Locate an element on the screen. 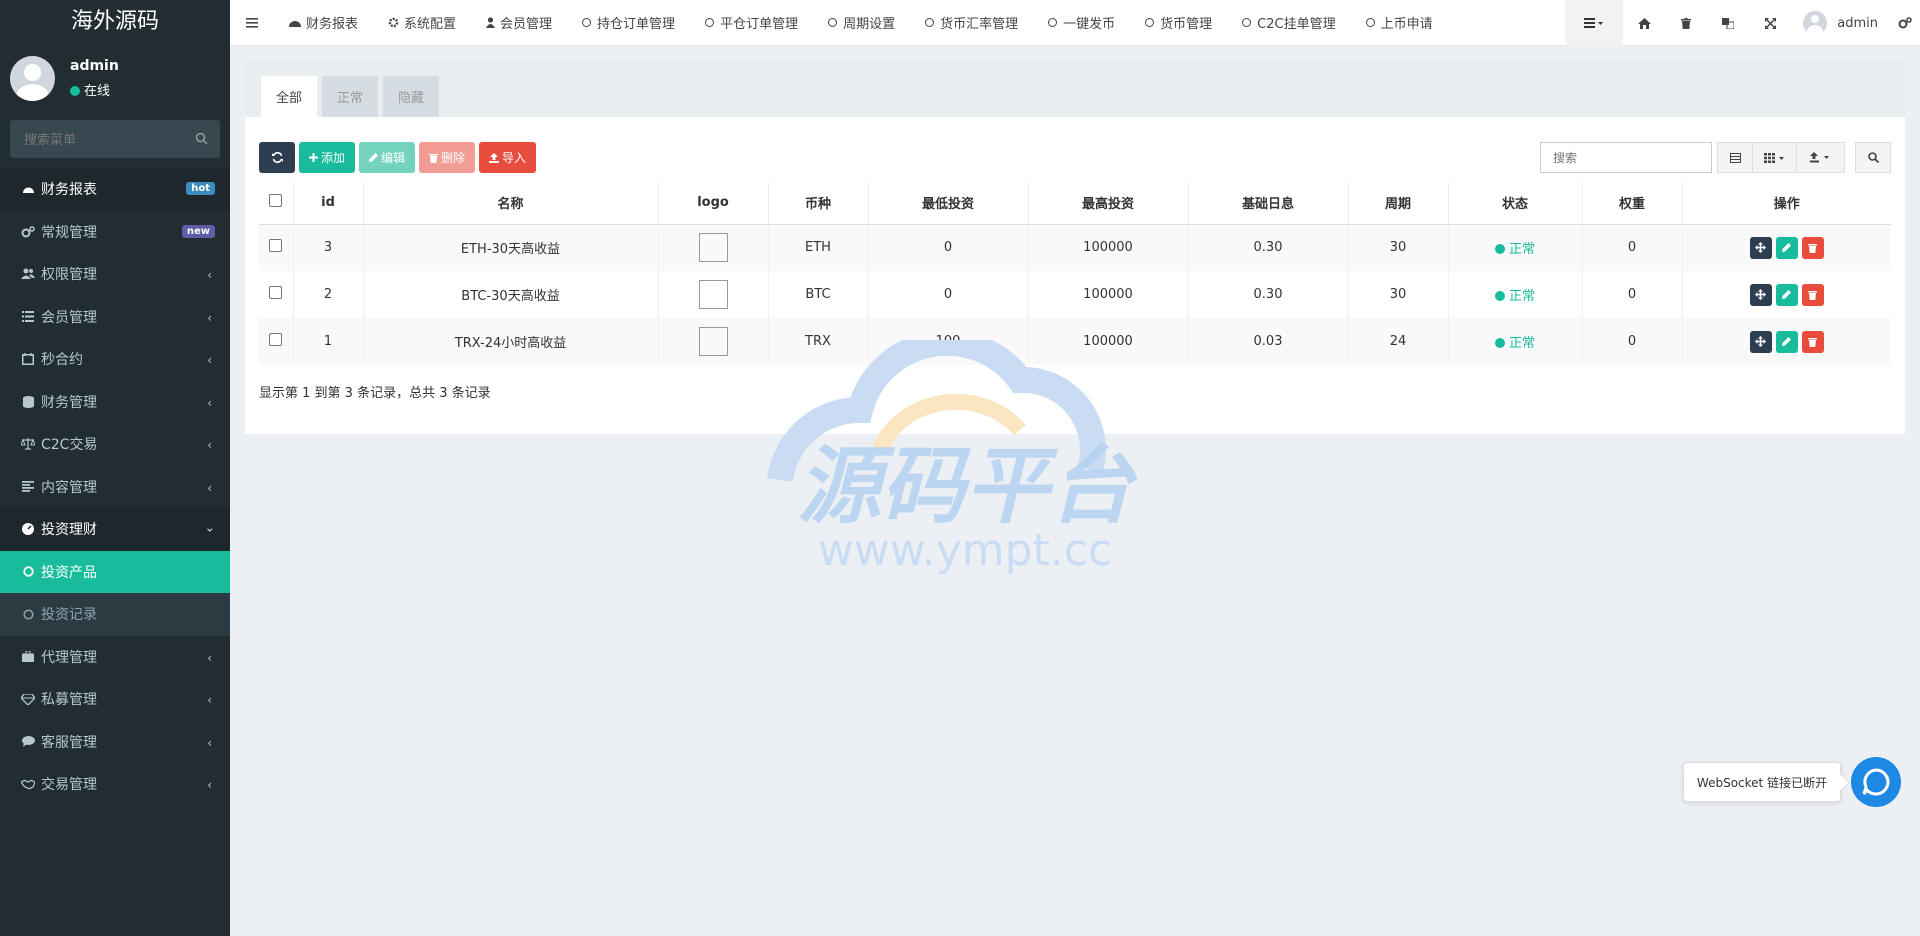 This screenshot has height=936, width=1920. tab-normal: 正常 is located at coordinates (350, 96).